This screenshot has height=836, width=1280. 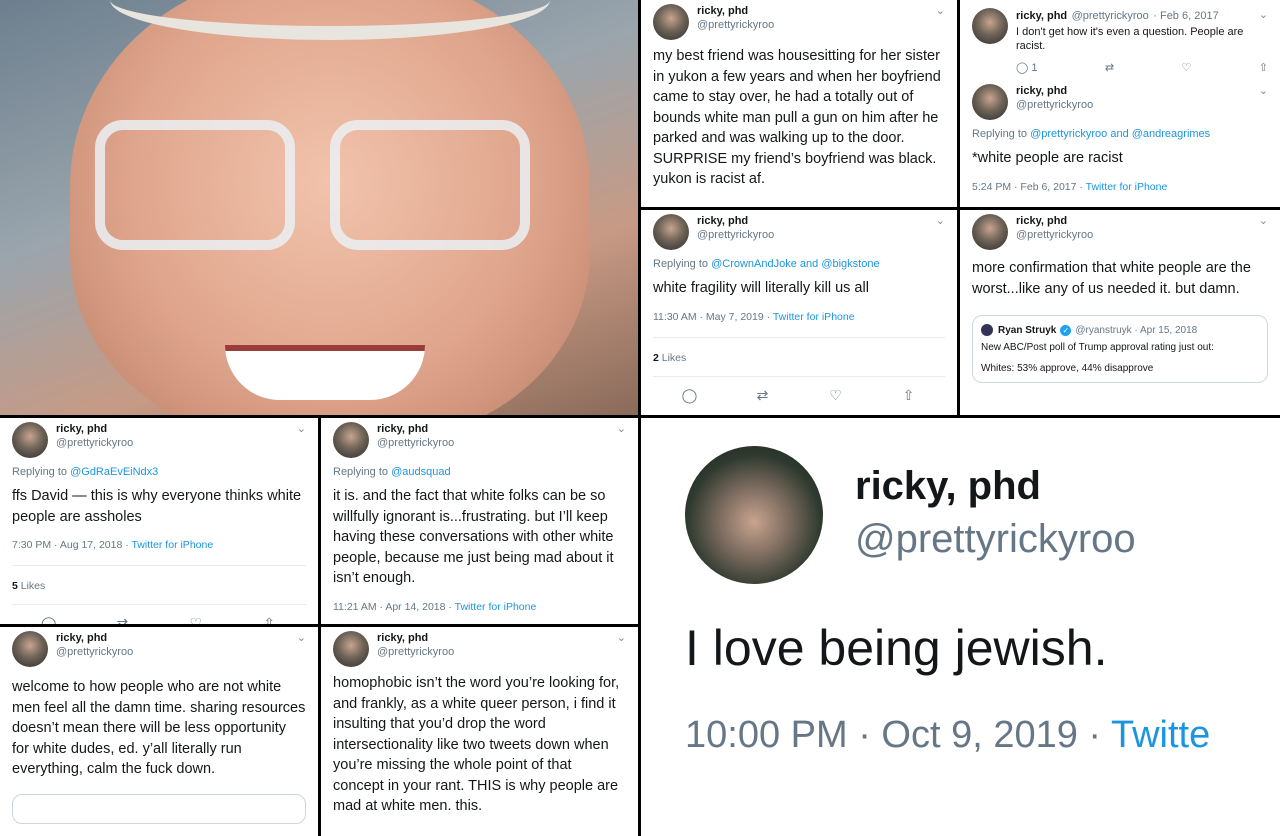 I want to click on likes-count: 5 Likes, so click(x=159, y=578).